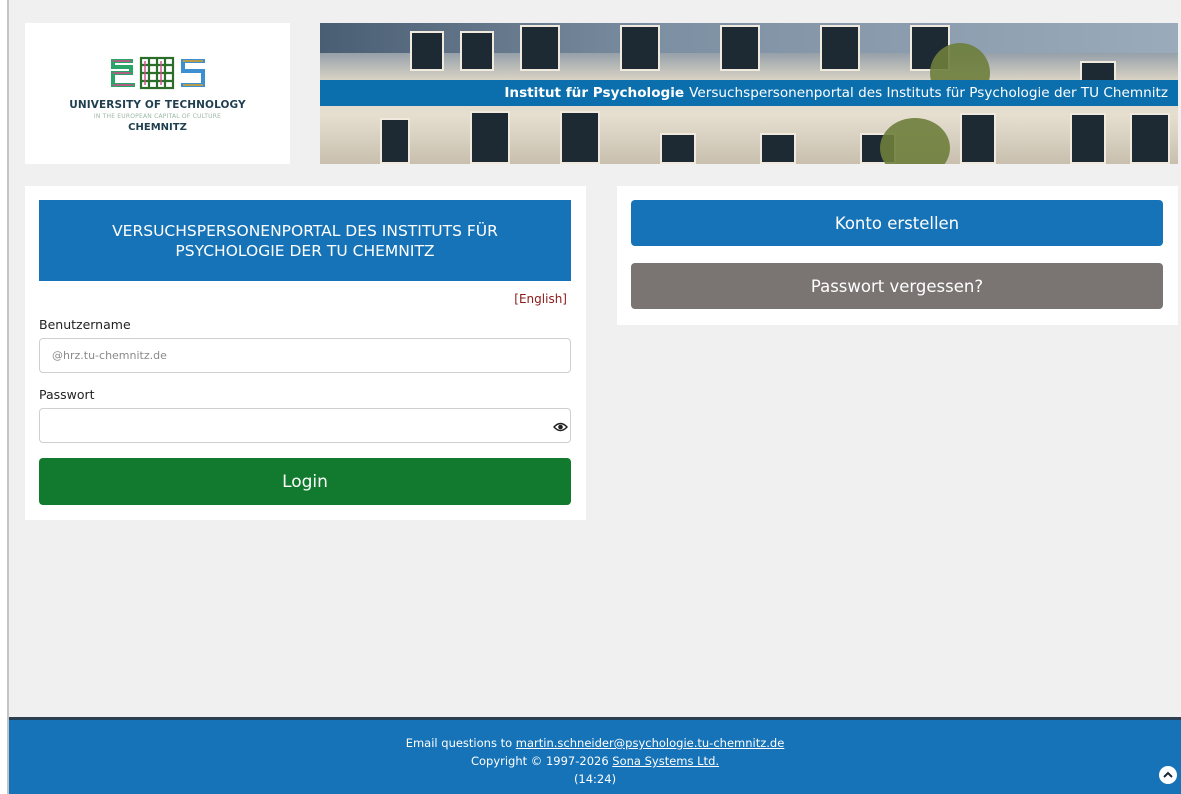 The width and height of the screenshot is (1181, 794). What do you see at coordinates (594, 93) in the screenshot?
I see `banner-title-bold: Institut für Psychologie` at bounding box center [594, 93].